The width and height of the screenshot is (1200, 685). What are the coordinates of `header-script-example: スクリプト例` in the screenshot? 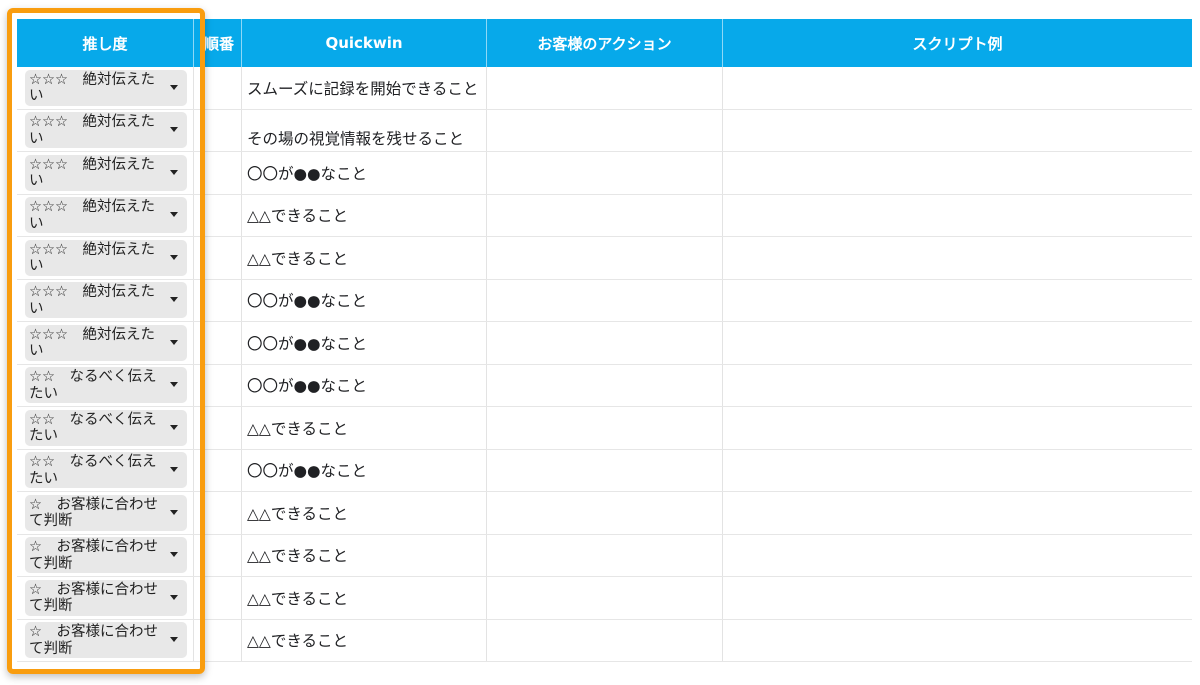 It's located at (957, 43).